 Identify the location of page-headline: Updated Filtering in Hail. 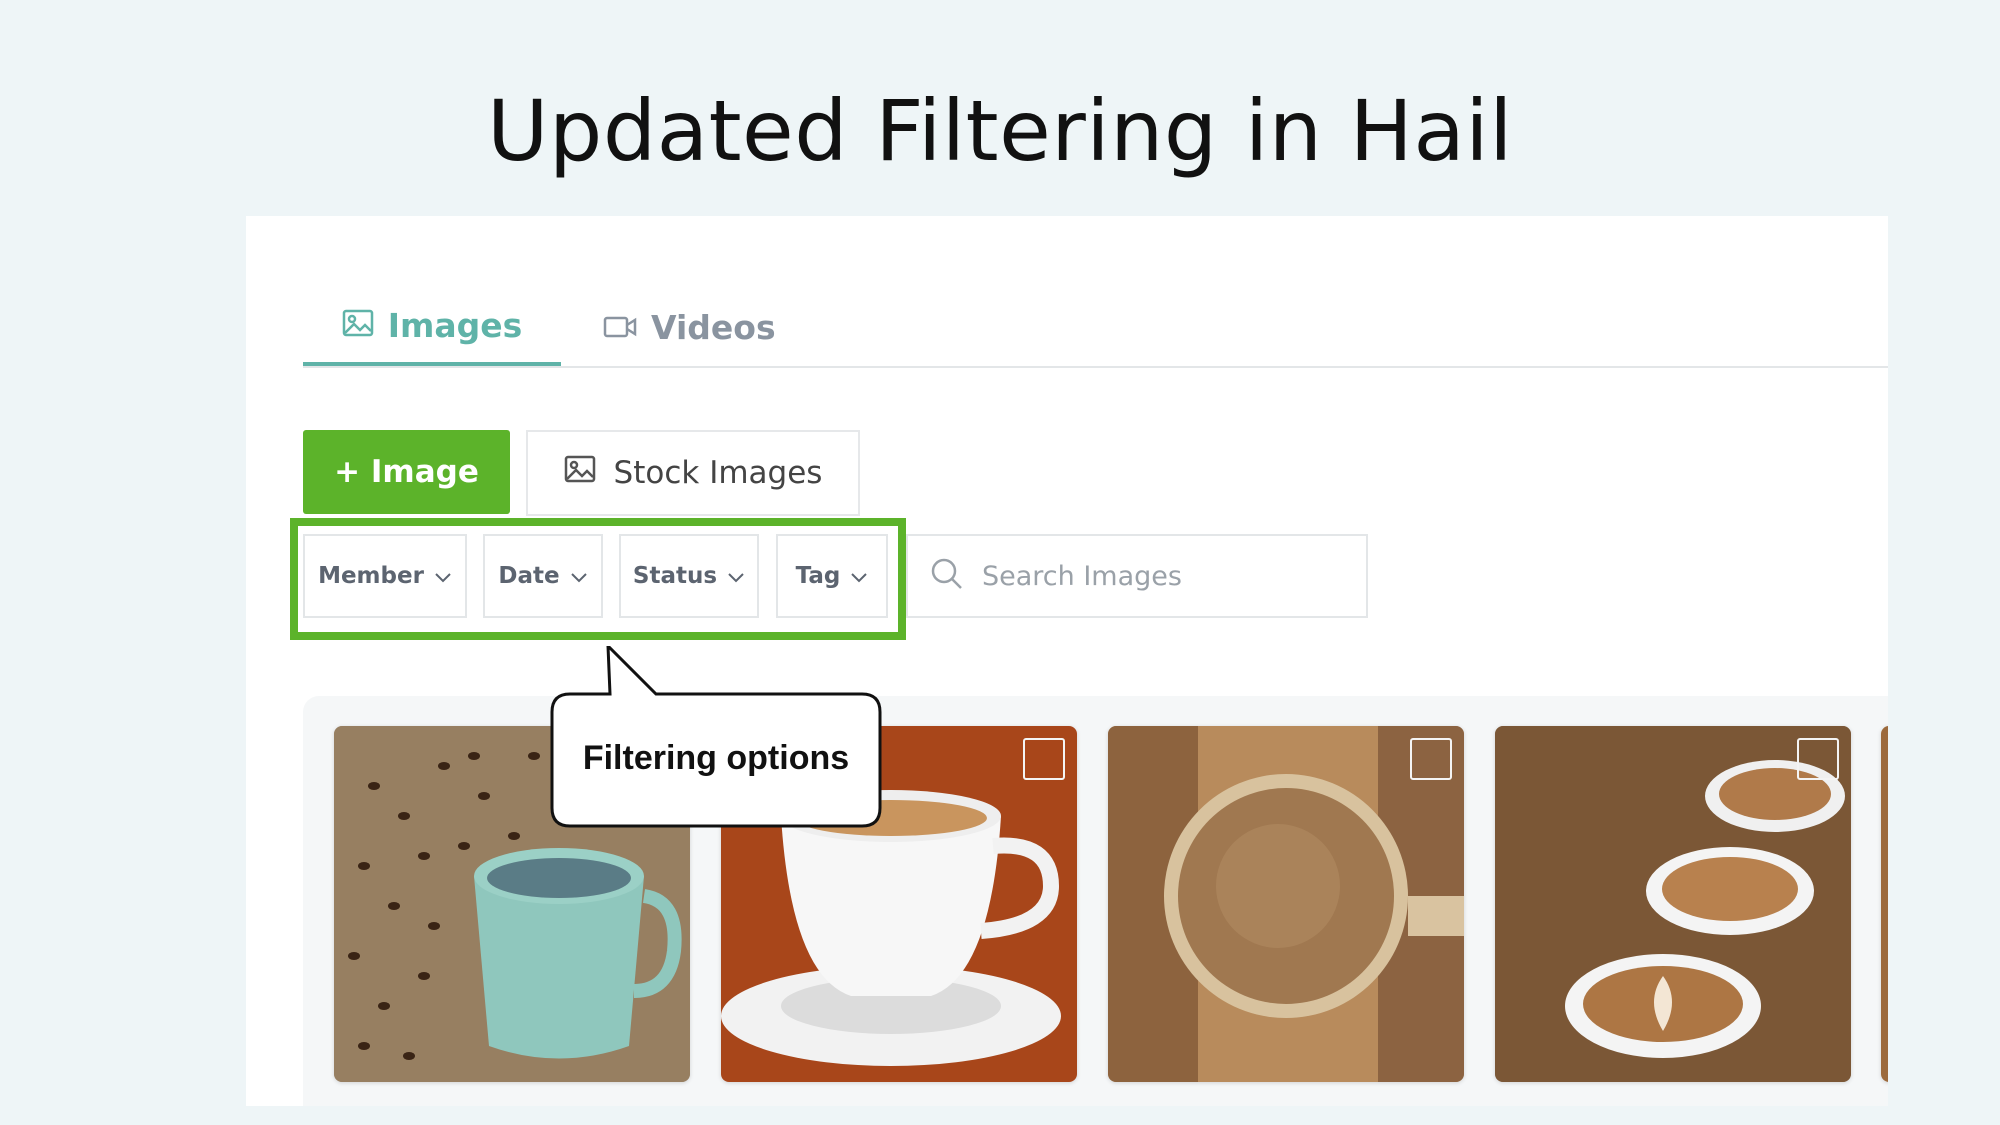
(1000, 131).